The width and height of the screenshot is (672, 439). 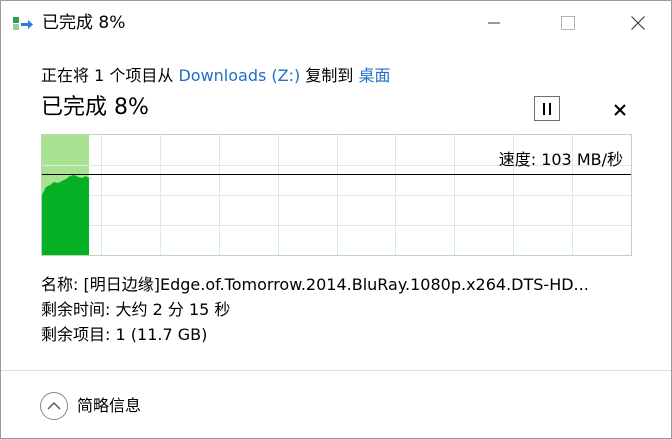 What do you see at coordinates (60, 284) in the screenshot?
I see `file-name-label: 名称:` at bounding box center [60, 284].